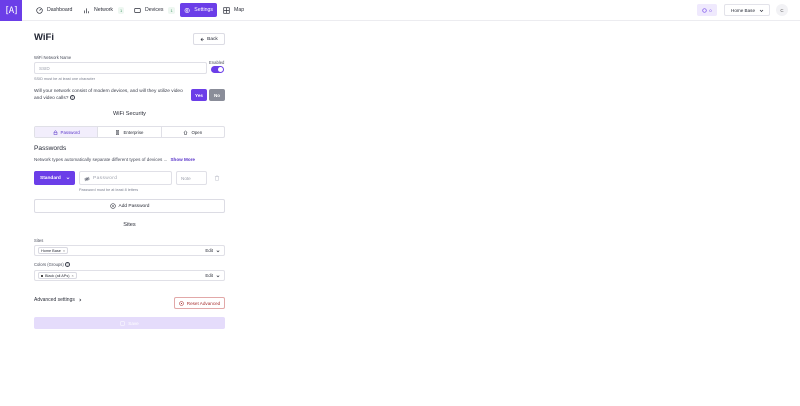 This screenshot has height=406, width=800. What do you see at coordinates (54, 300) in the screenshot?
I see `advanced-settings-label: Advanced settings` at bounding box center [54, 300].